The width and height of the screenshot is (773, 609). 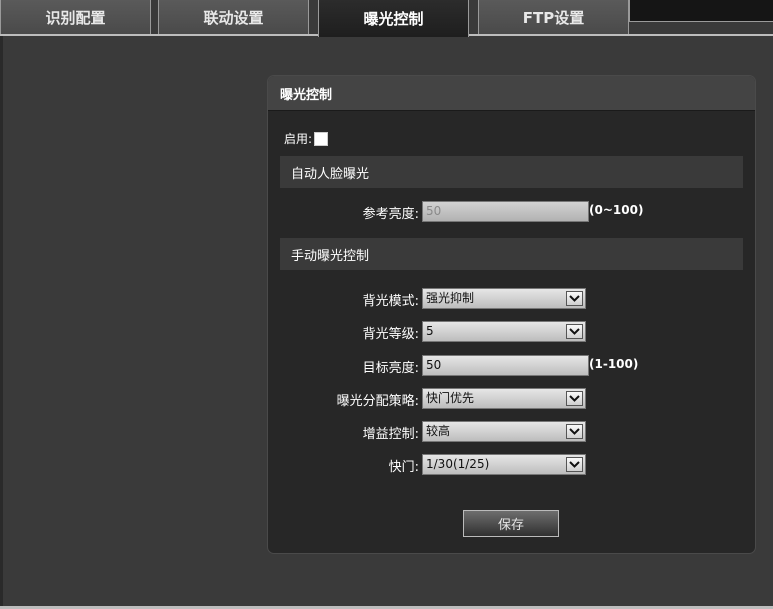 I want to click on shutter-label: 快门:, so click(x=403, y=467).